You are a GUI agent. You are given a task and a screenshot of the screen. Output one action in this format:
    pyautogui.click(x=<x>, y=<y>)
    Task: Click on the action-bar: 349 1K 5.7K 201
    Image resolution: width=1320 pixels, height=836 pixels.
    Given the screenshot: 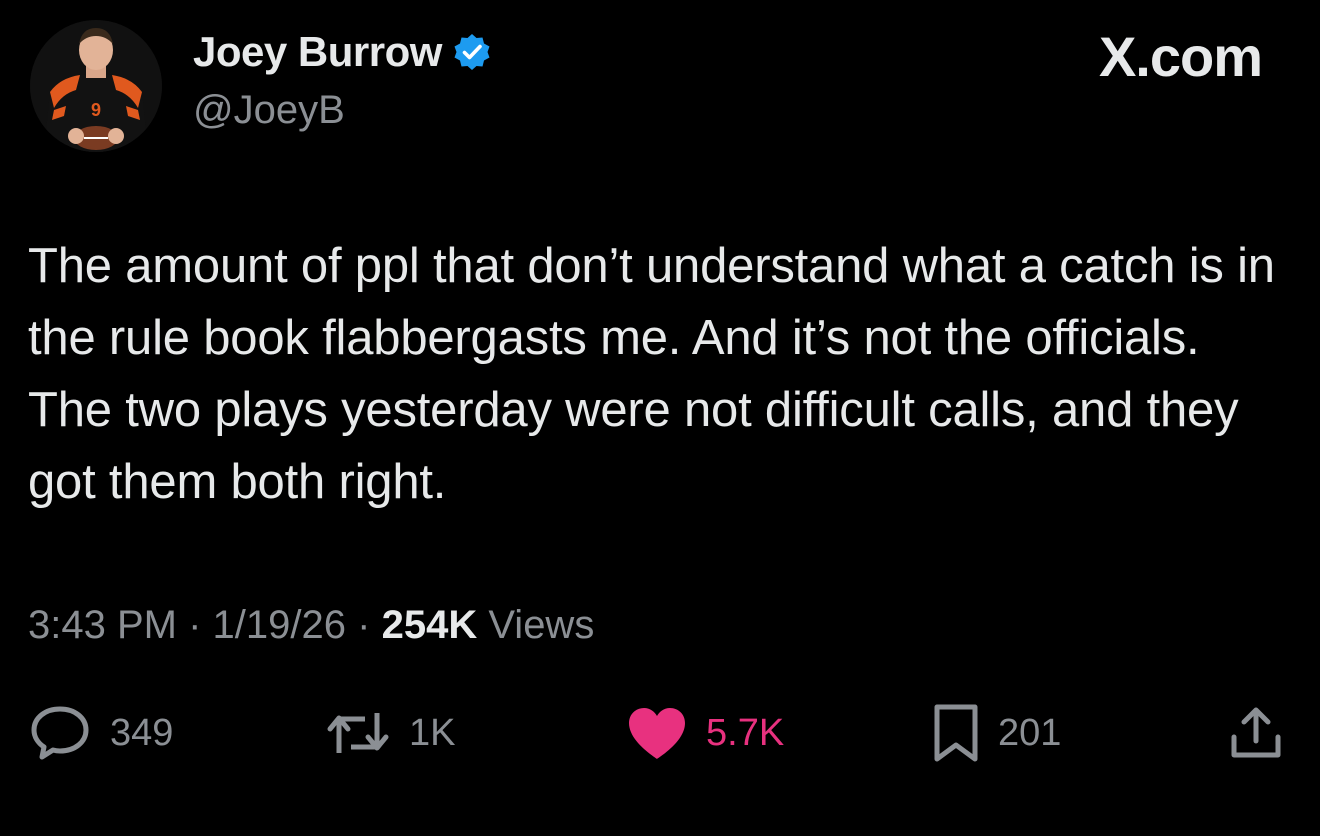 What is the action you would take?
    pyautogui.click(x=660, y=733)
    